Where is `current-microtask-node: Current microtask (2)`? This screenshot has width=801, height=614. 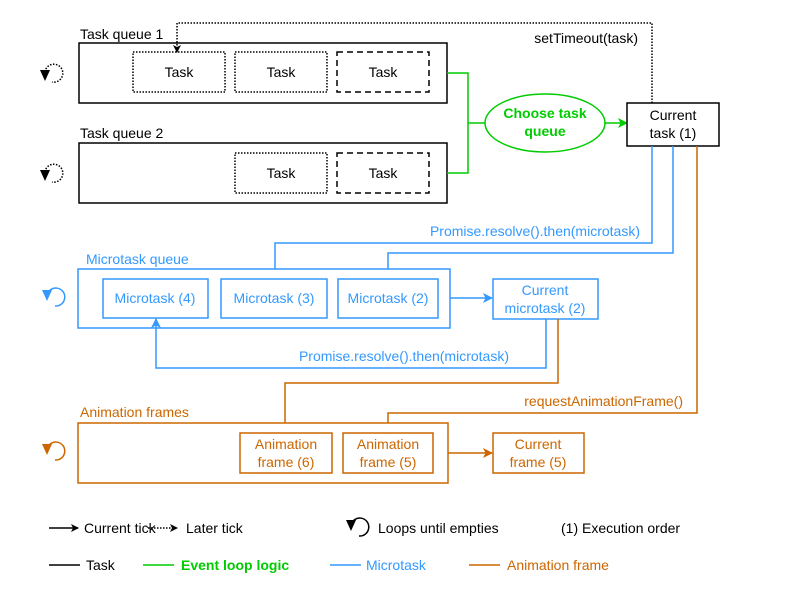
current-microtask-node: Current microtask (2) is located at coordinates (545, 299).